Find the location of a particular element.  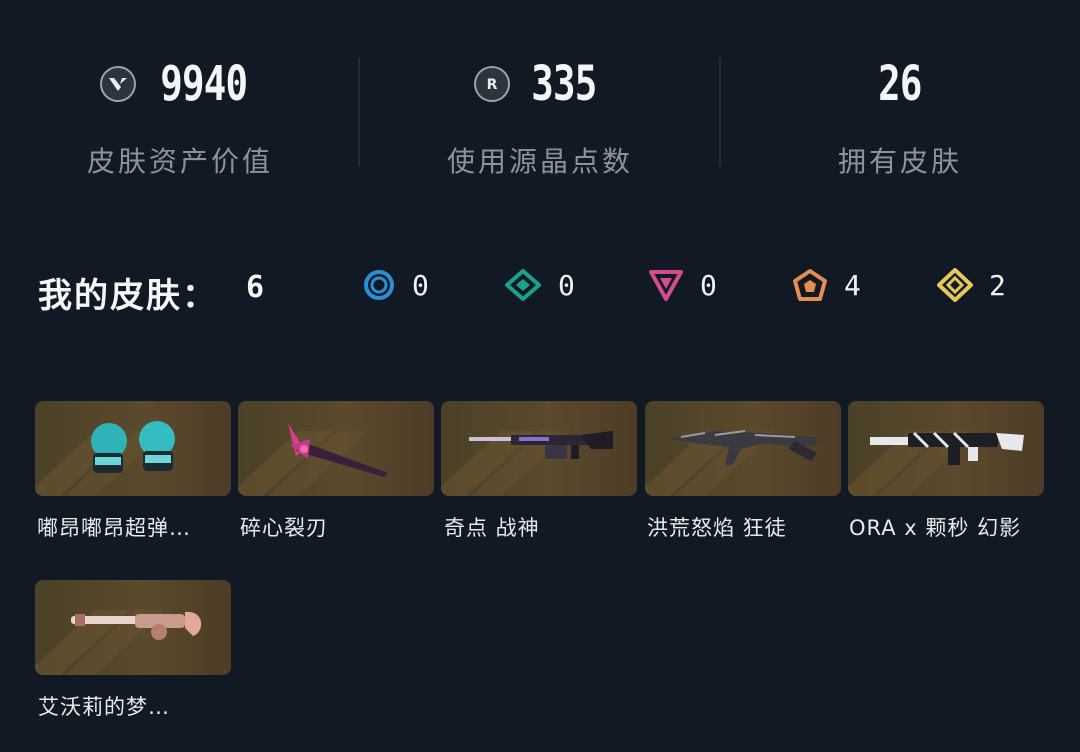

radianite-used-amount: 335 is located at coordinates (564, 84).